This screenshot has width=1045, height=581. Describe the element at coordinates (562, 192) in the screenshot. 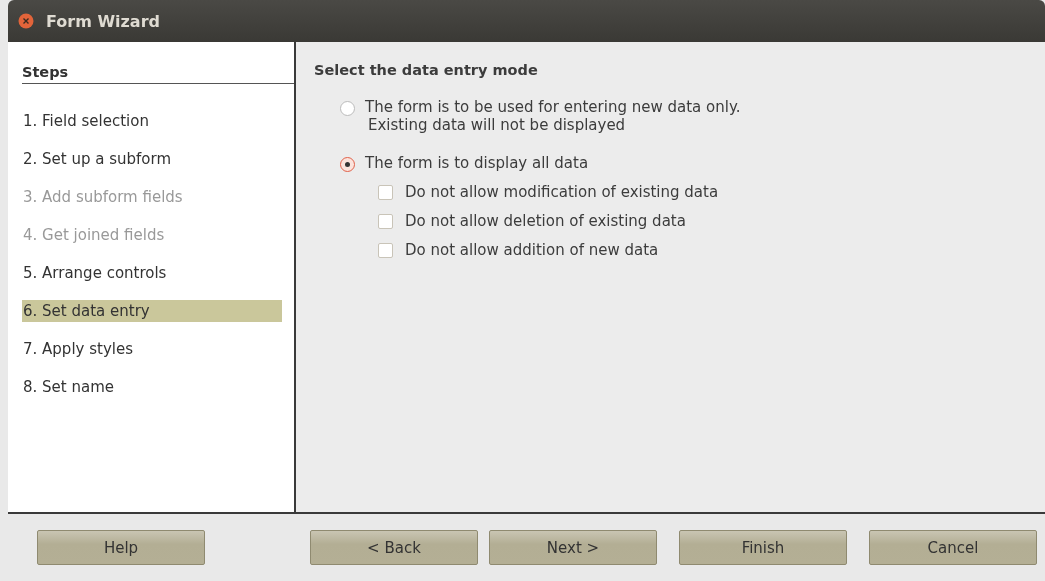

I see `checkbox-label: Do not allow modification of existing data` at that location.